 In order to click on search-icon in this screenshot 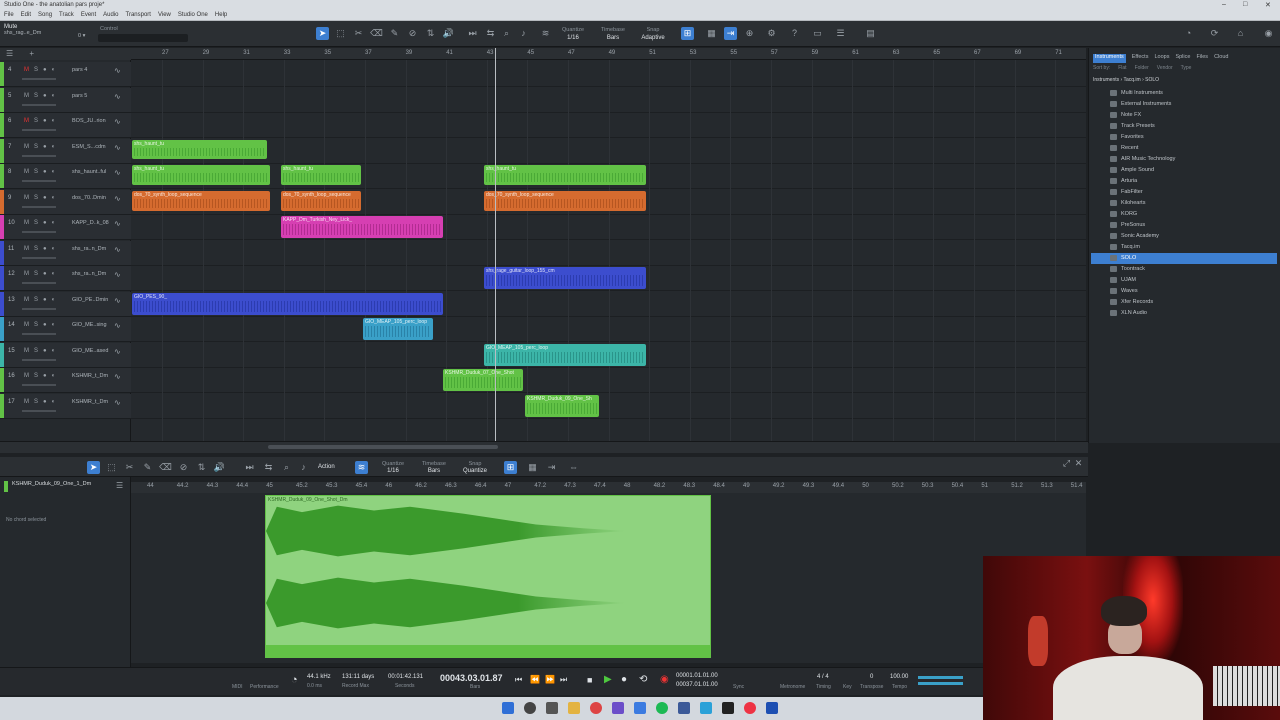, I will do `click(530, 708)`.